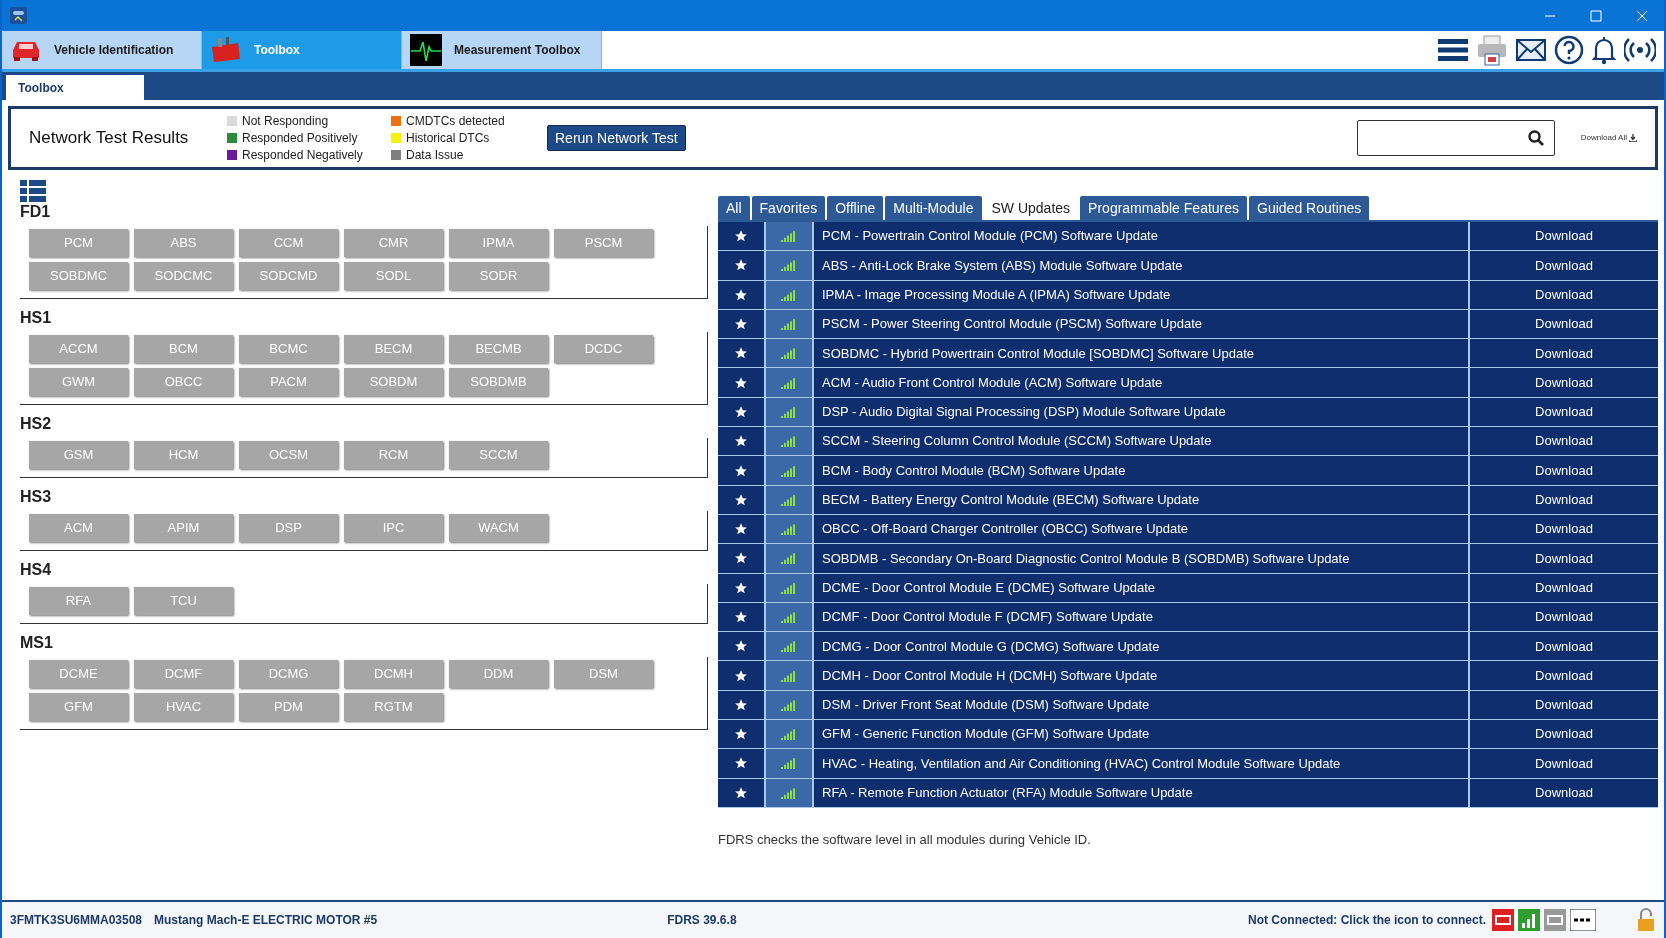  Describe the element at coordinates (1569, 50) in the screenshot. I see `help-icon` at that location.